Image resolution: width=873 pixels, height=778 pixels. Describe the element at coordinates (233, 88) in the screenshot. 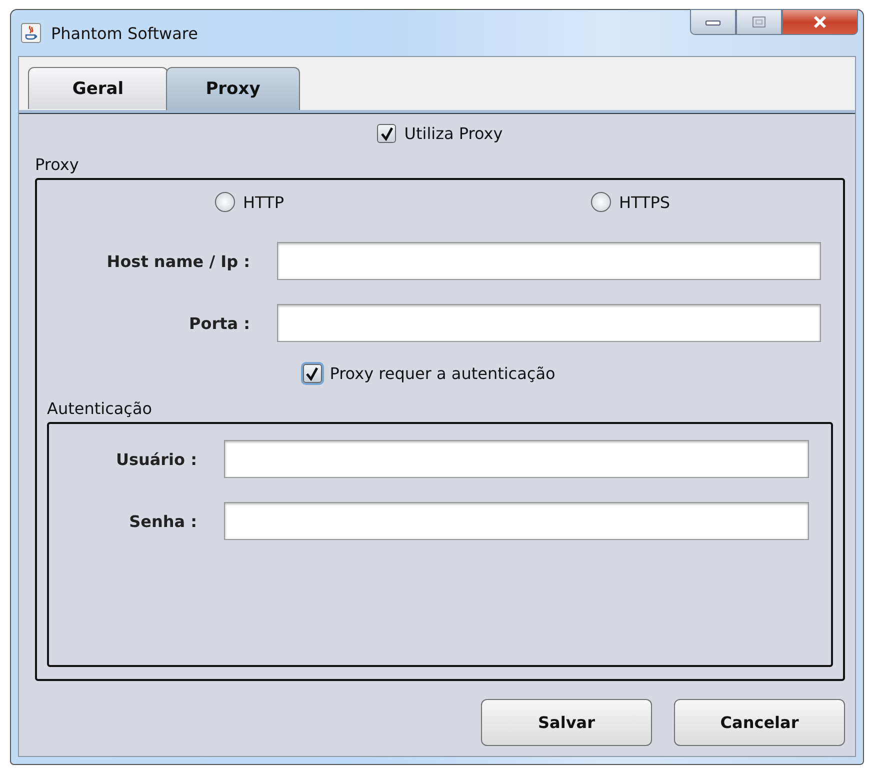

I see `tab: Proxy` at that location.